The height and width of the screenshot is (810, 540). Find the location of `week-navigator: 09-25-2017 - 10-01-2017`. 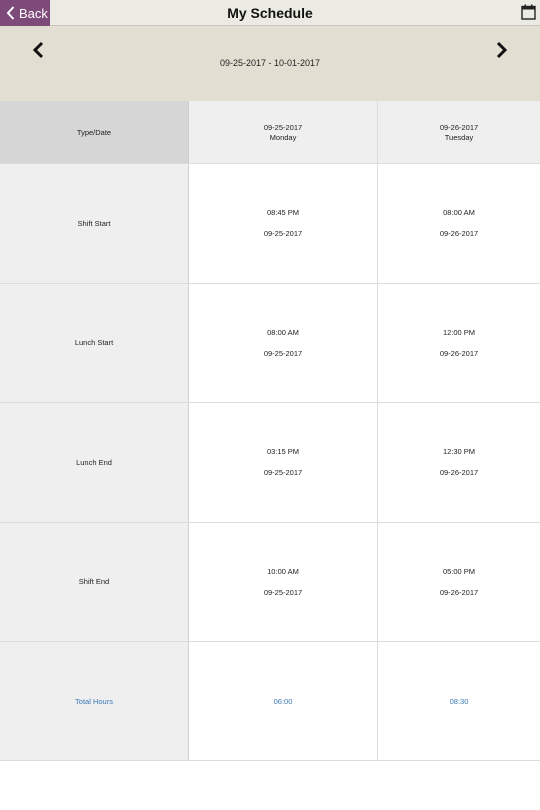

week-navigator: 09-25-2017 - 10-01-2017 is located at coordinates (270, 63).